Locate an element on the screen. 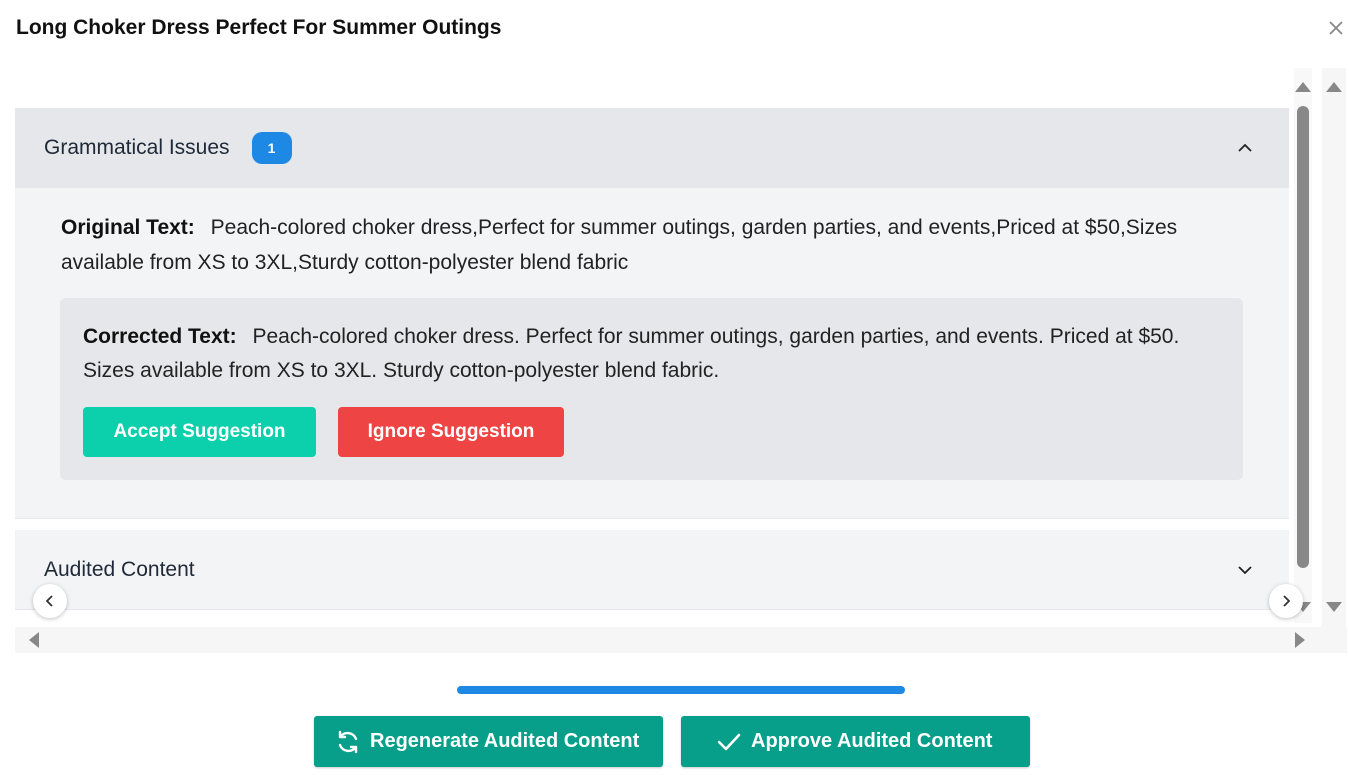 This screenshot has height=775, width=1349. audited-content-header: Audited Content is located at coordinates (652, 570).